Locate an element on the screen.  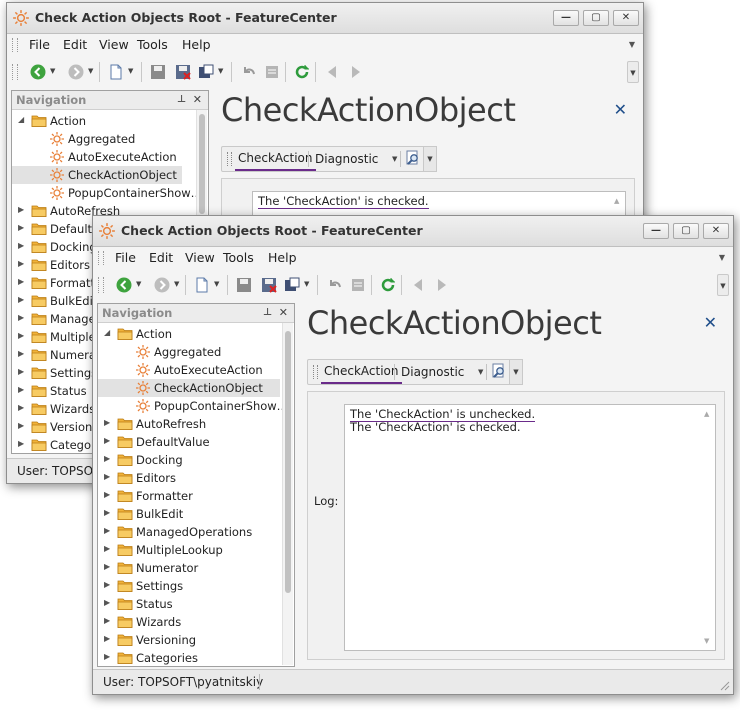
nav-item-autorefresh: ▶ AutoRefresh is located at coordinates (189, 424).